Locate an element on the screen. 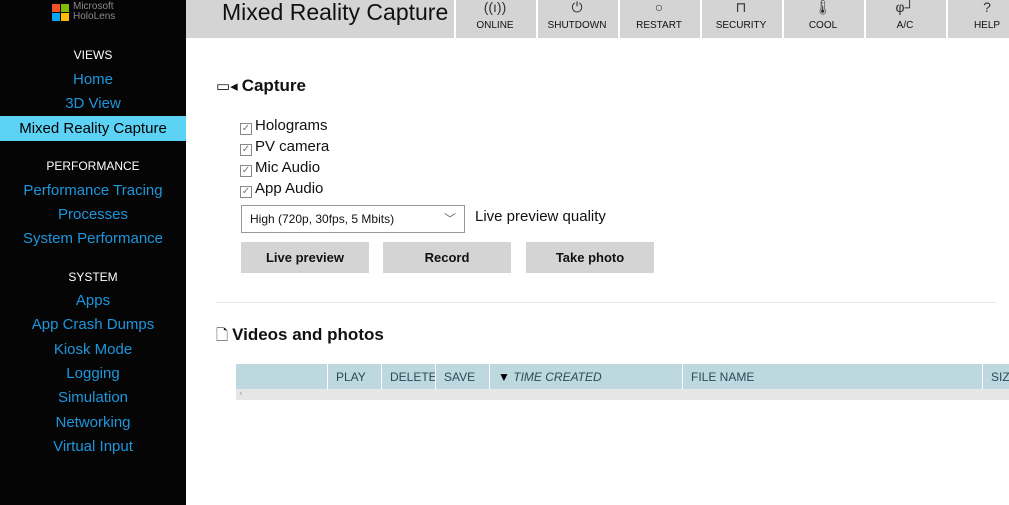 This screenshot has width=1009, height=505. security-button: ⊓ SECURITY is located at coordinates (740, 19).